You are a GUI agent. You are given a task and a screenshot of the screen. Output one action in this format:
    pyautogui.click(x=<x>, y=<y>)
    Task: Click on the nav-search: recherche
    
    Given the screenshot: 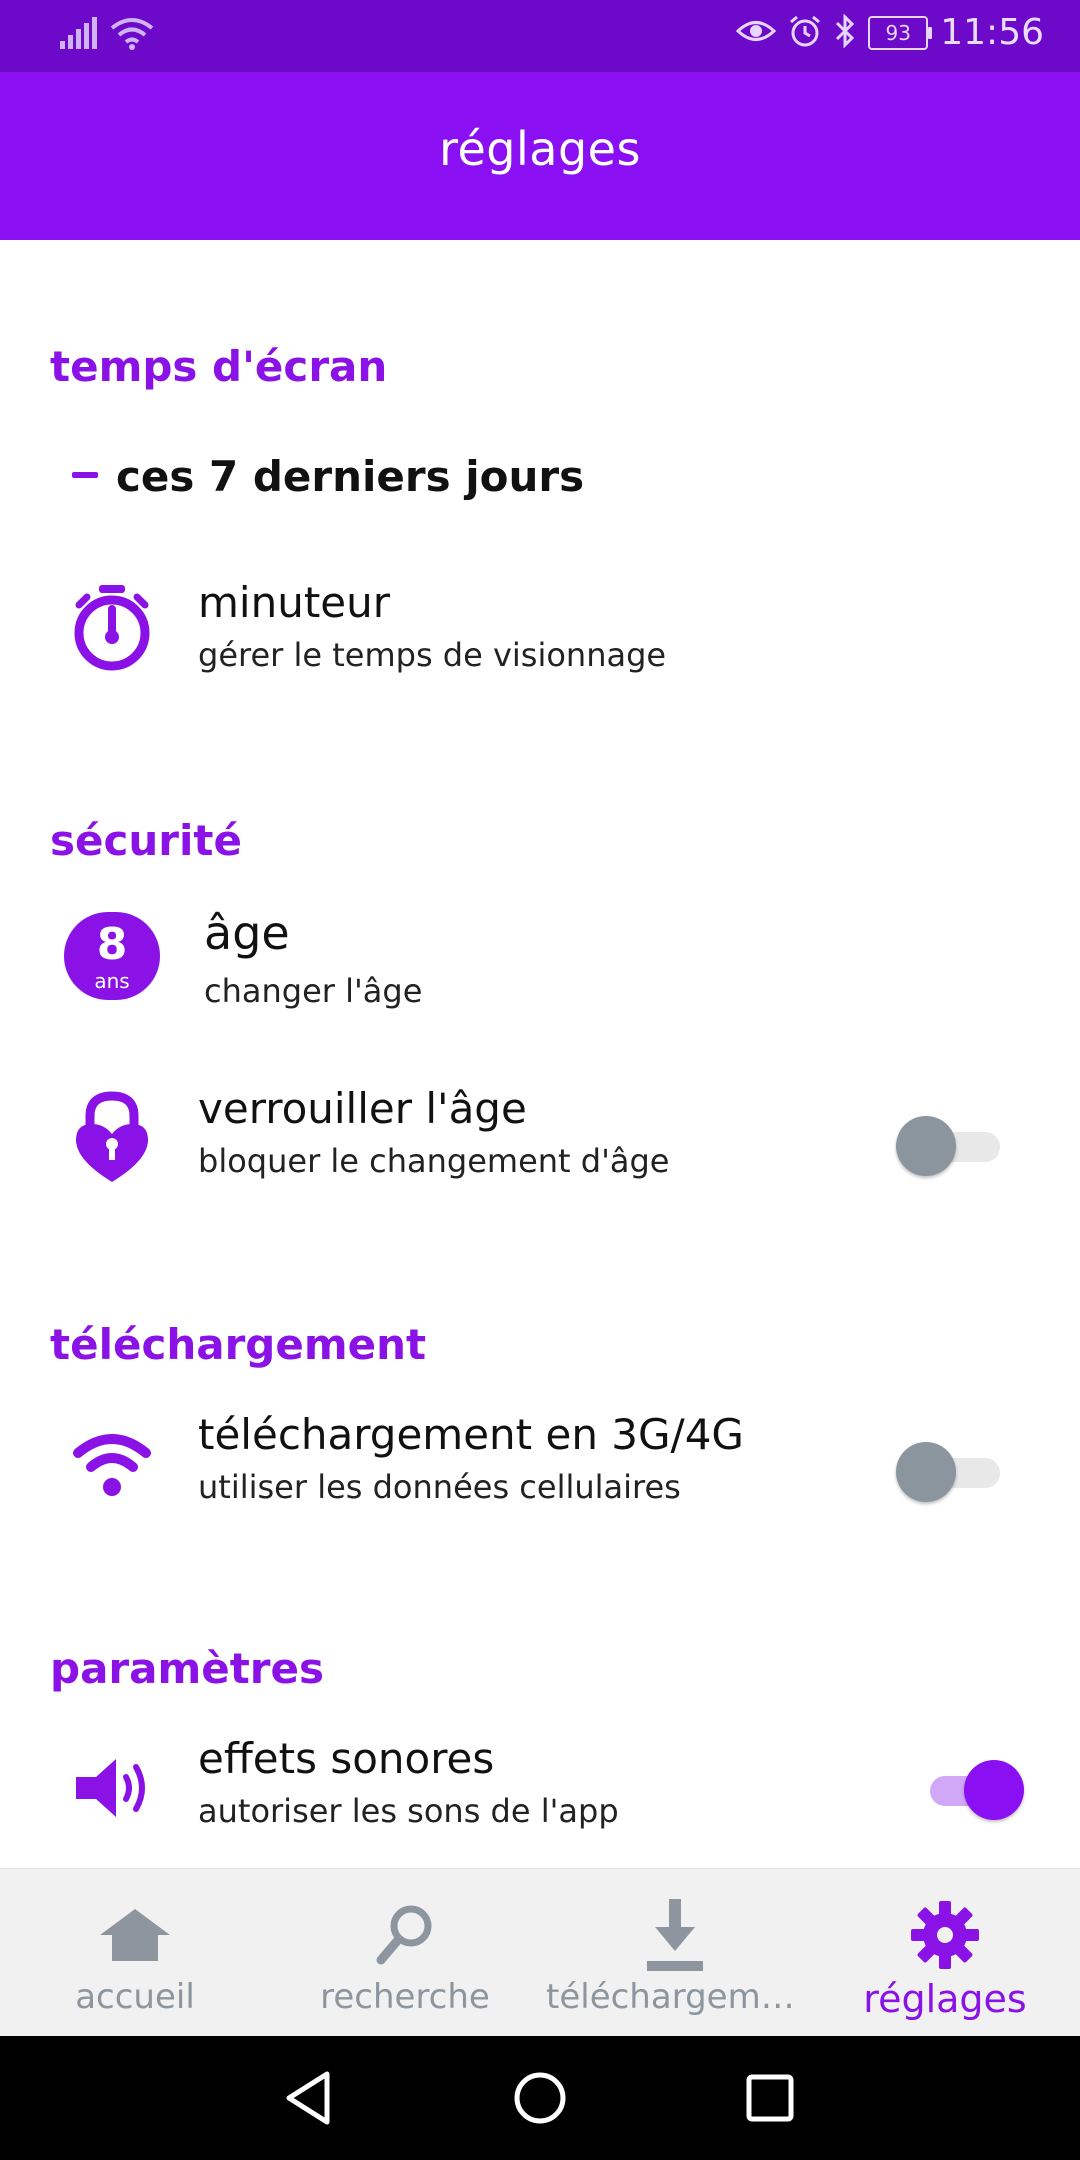 What is the action you would take?
    pyautogui.click(x=405, y=1953)
    